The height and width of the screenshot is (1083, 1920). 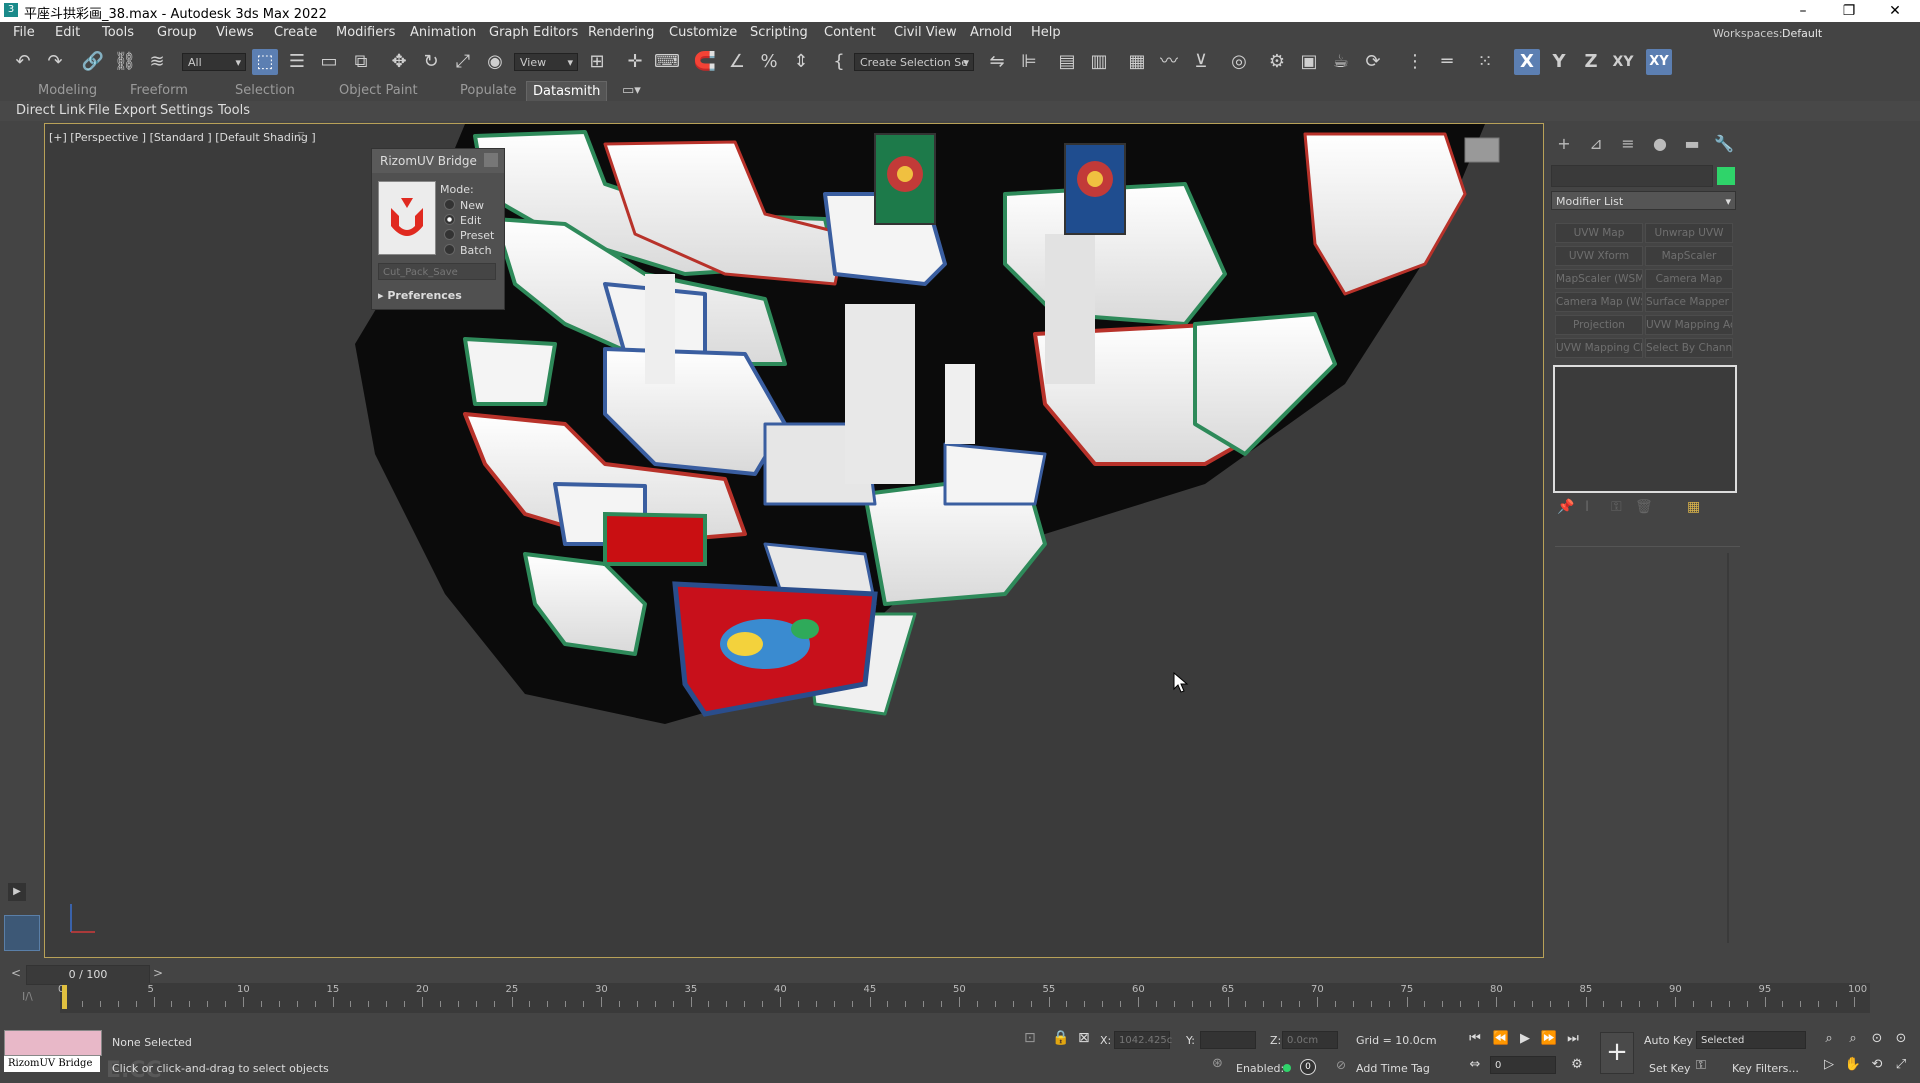 What do you see at coordinates (1046, 32) in the screenshot?
I see `menu-help: Help` at bounding box center [1046, 32].